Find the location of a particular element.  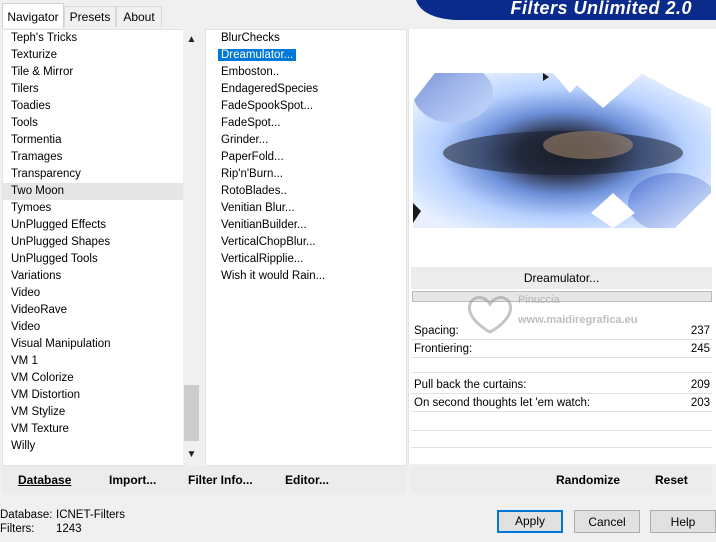

category-item: VM Colorize is located at coordinates (93, 378).